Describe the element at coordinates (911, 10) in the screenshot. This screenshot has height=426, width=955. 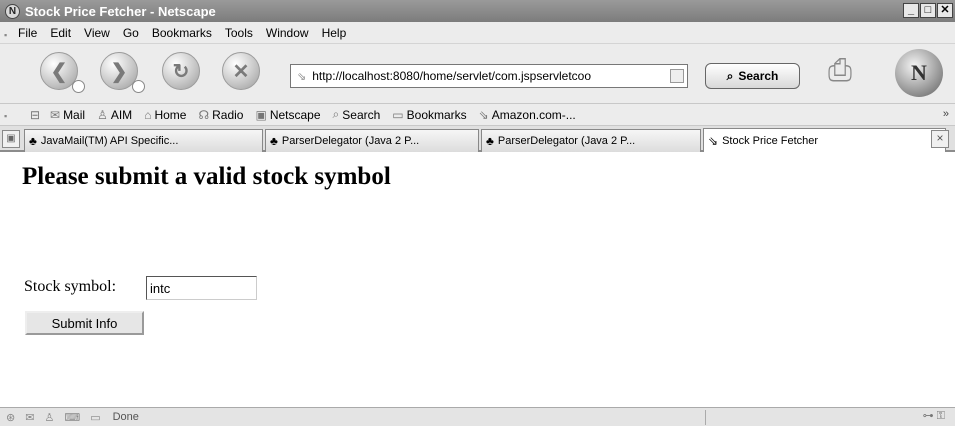
I see `minimize-button: _` at that location.